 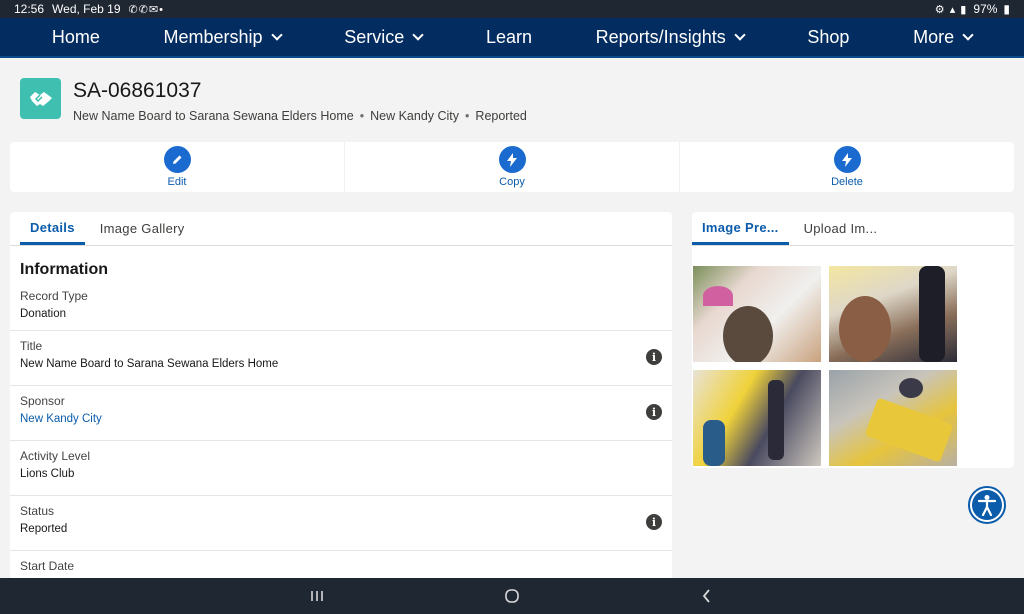 I want to click on image-gallery, so click(x=853, y=356).